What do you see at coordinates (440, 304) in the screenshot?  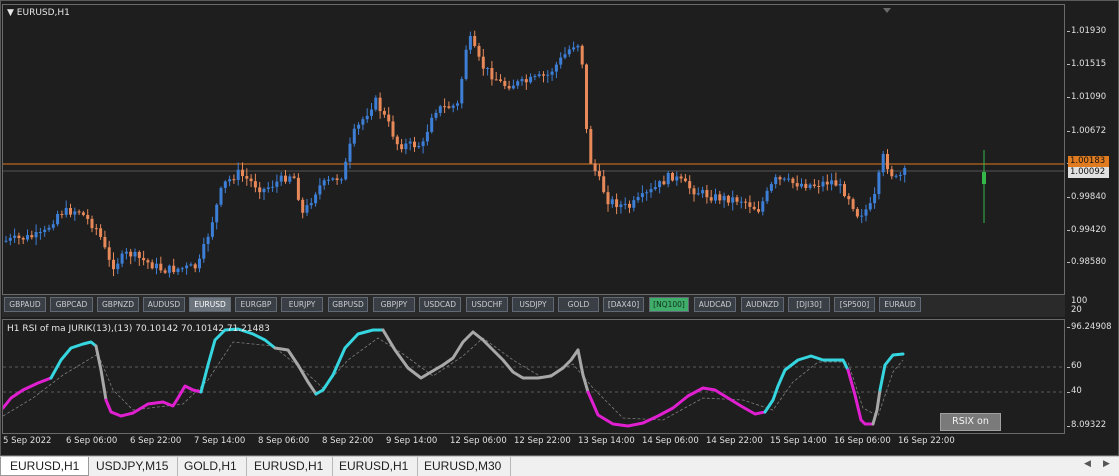 I see `symbol-button-usdcad: USDCAD` at bounding box center [440, 304].